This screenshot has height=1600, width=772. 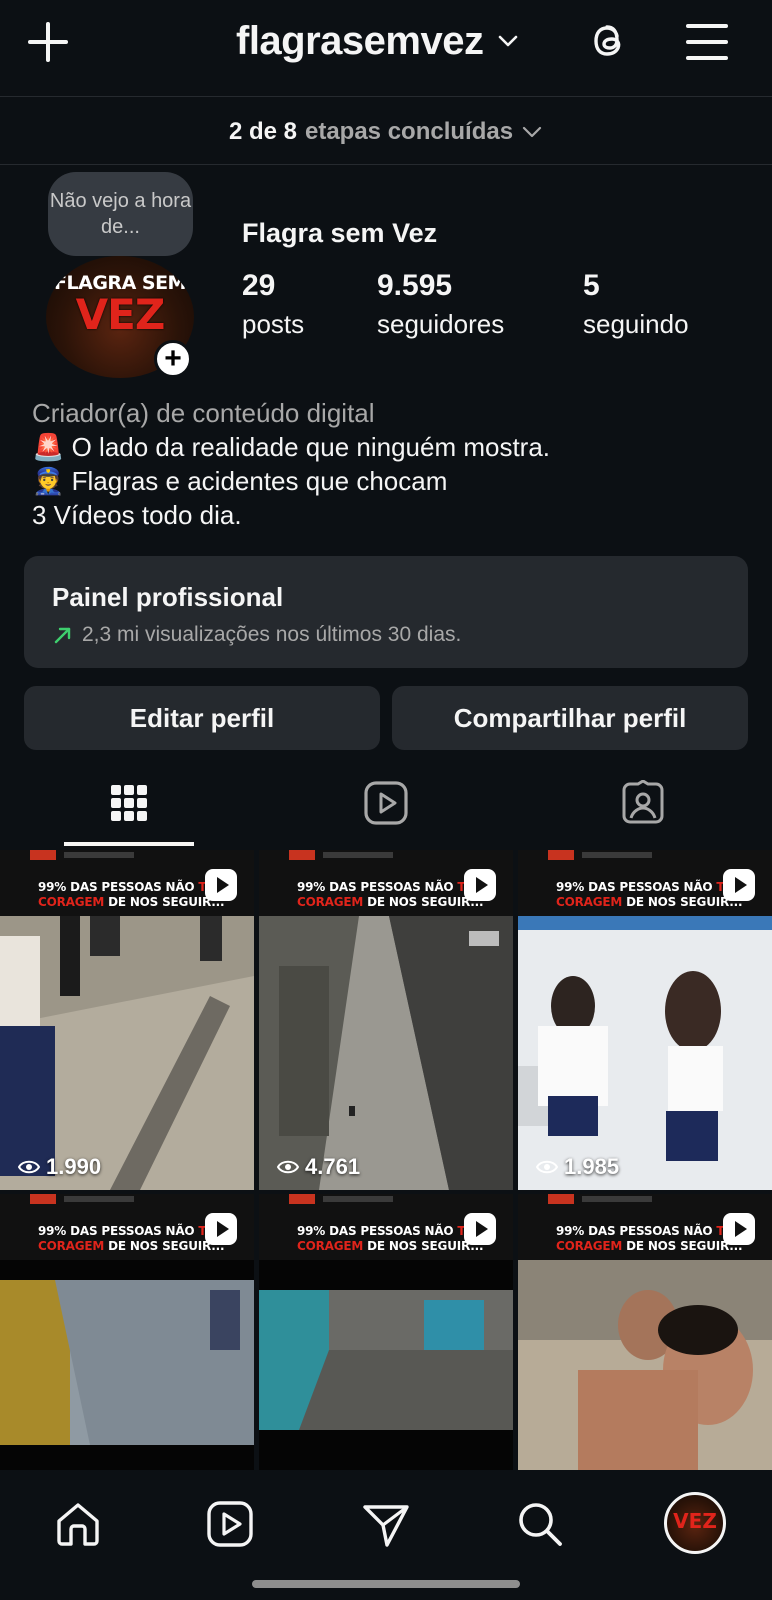 What do you see at coordinates (202, 718) in the screenshot?
I see `edit-profile-button: Editar perfil` at bounding box center [202, 718].